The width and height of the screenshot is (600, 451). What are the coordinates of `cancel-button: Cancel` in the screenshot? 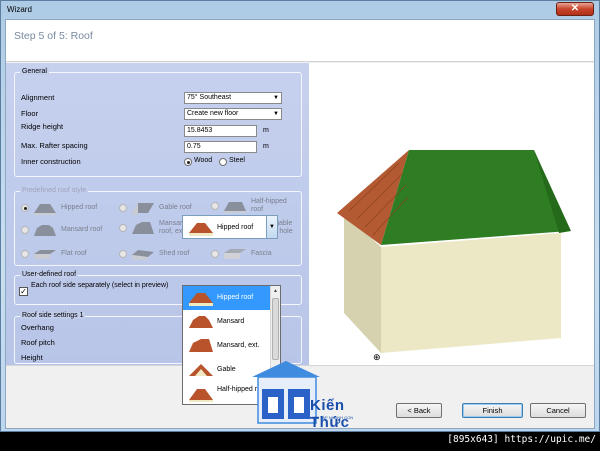 It's located at (558, 410).